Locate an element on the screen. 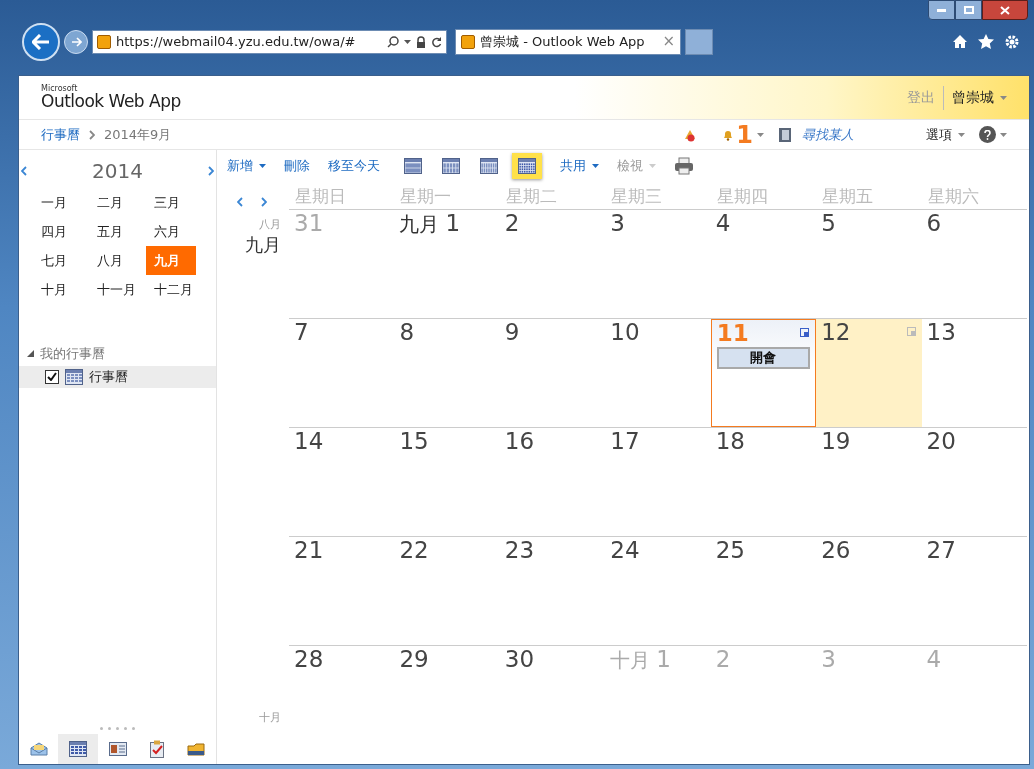 The width and height of the screenshot is (1034, 769). day-cell: 20 is located at coordinates (974, 482).